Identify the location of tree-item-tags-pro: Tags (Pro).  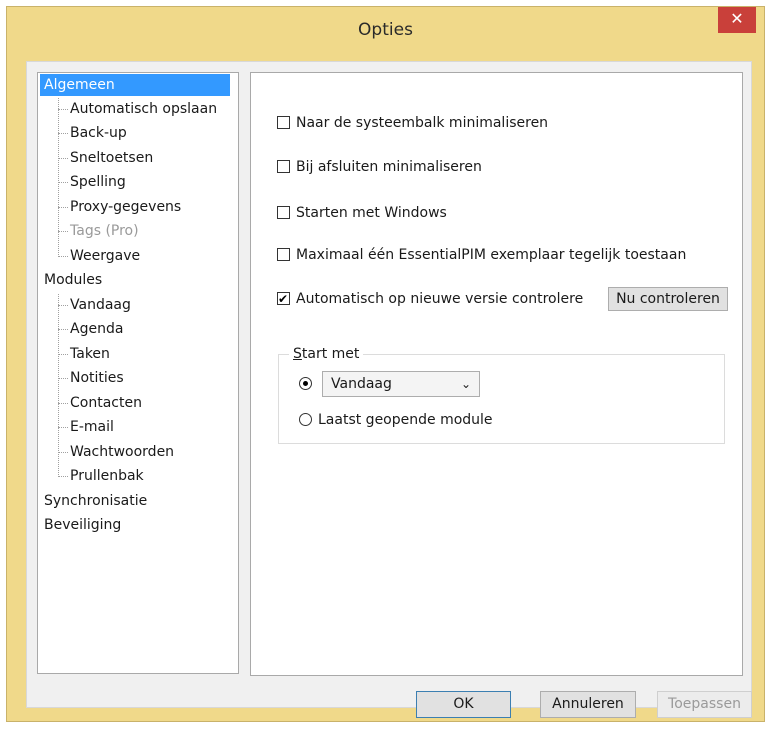
(104, 231).